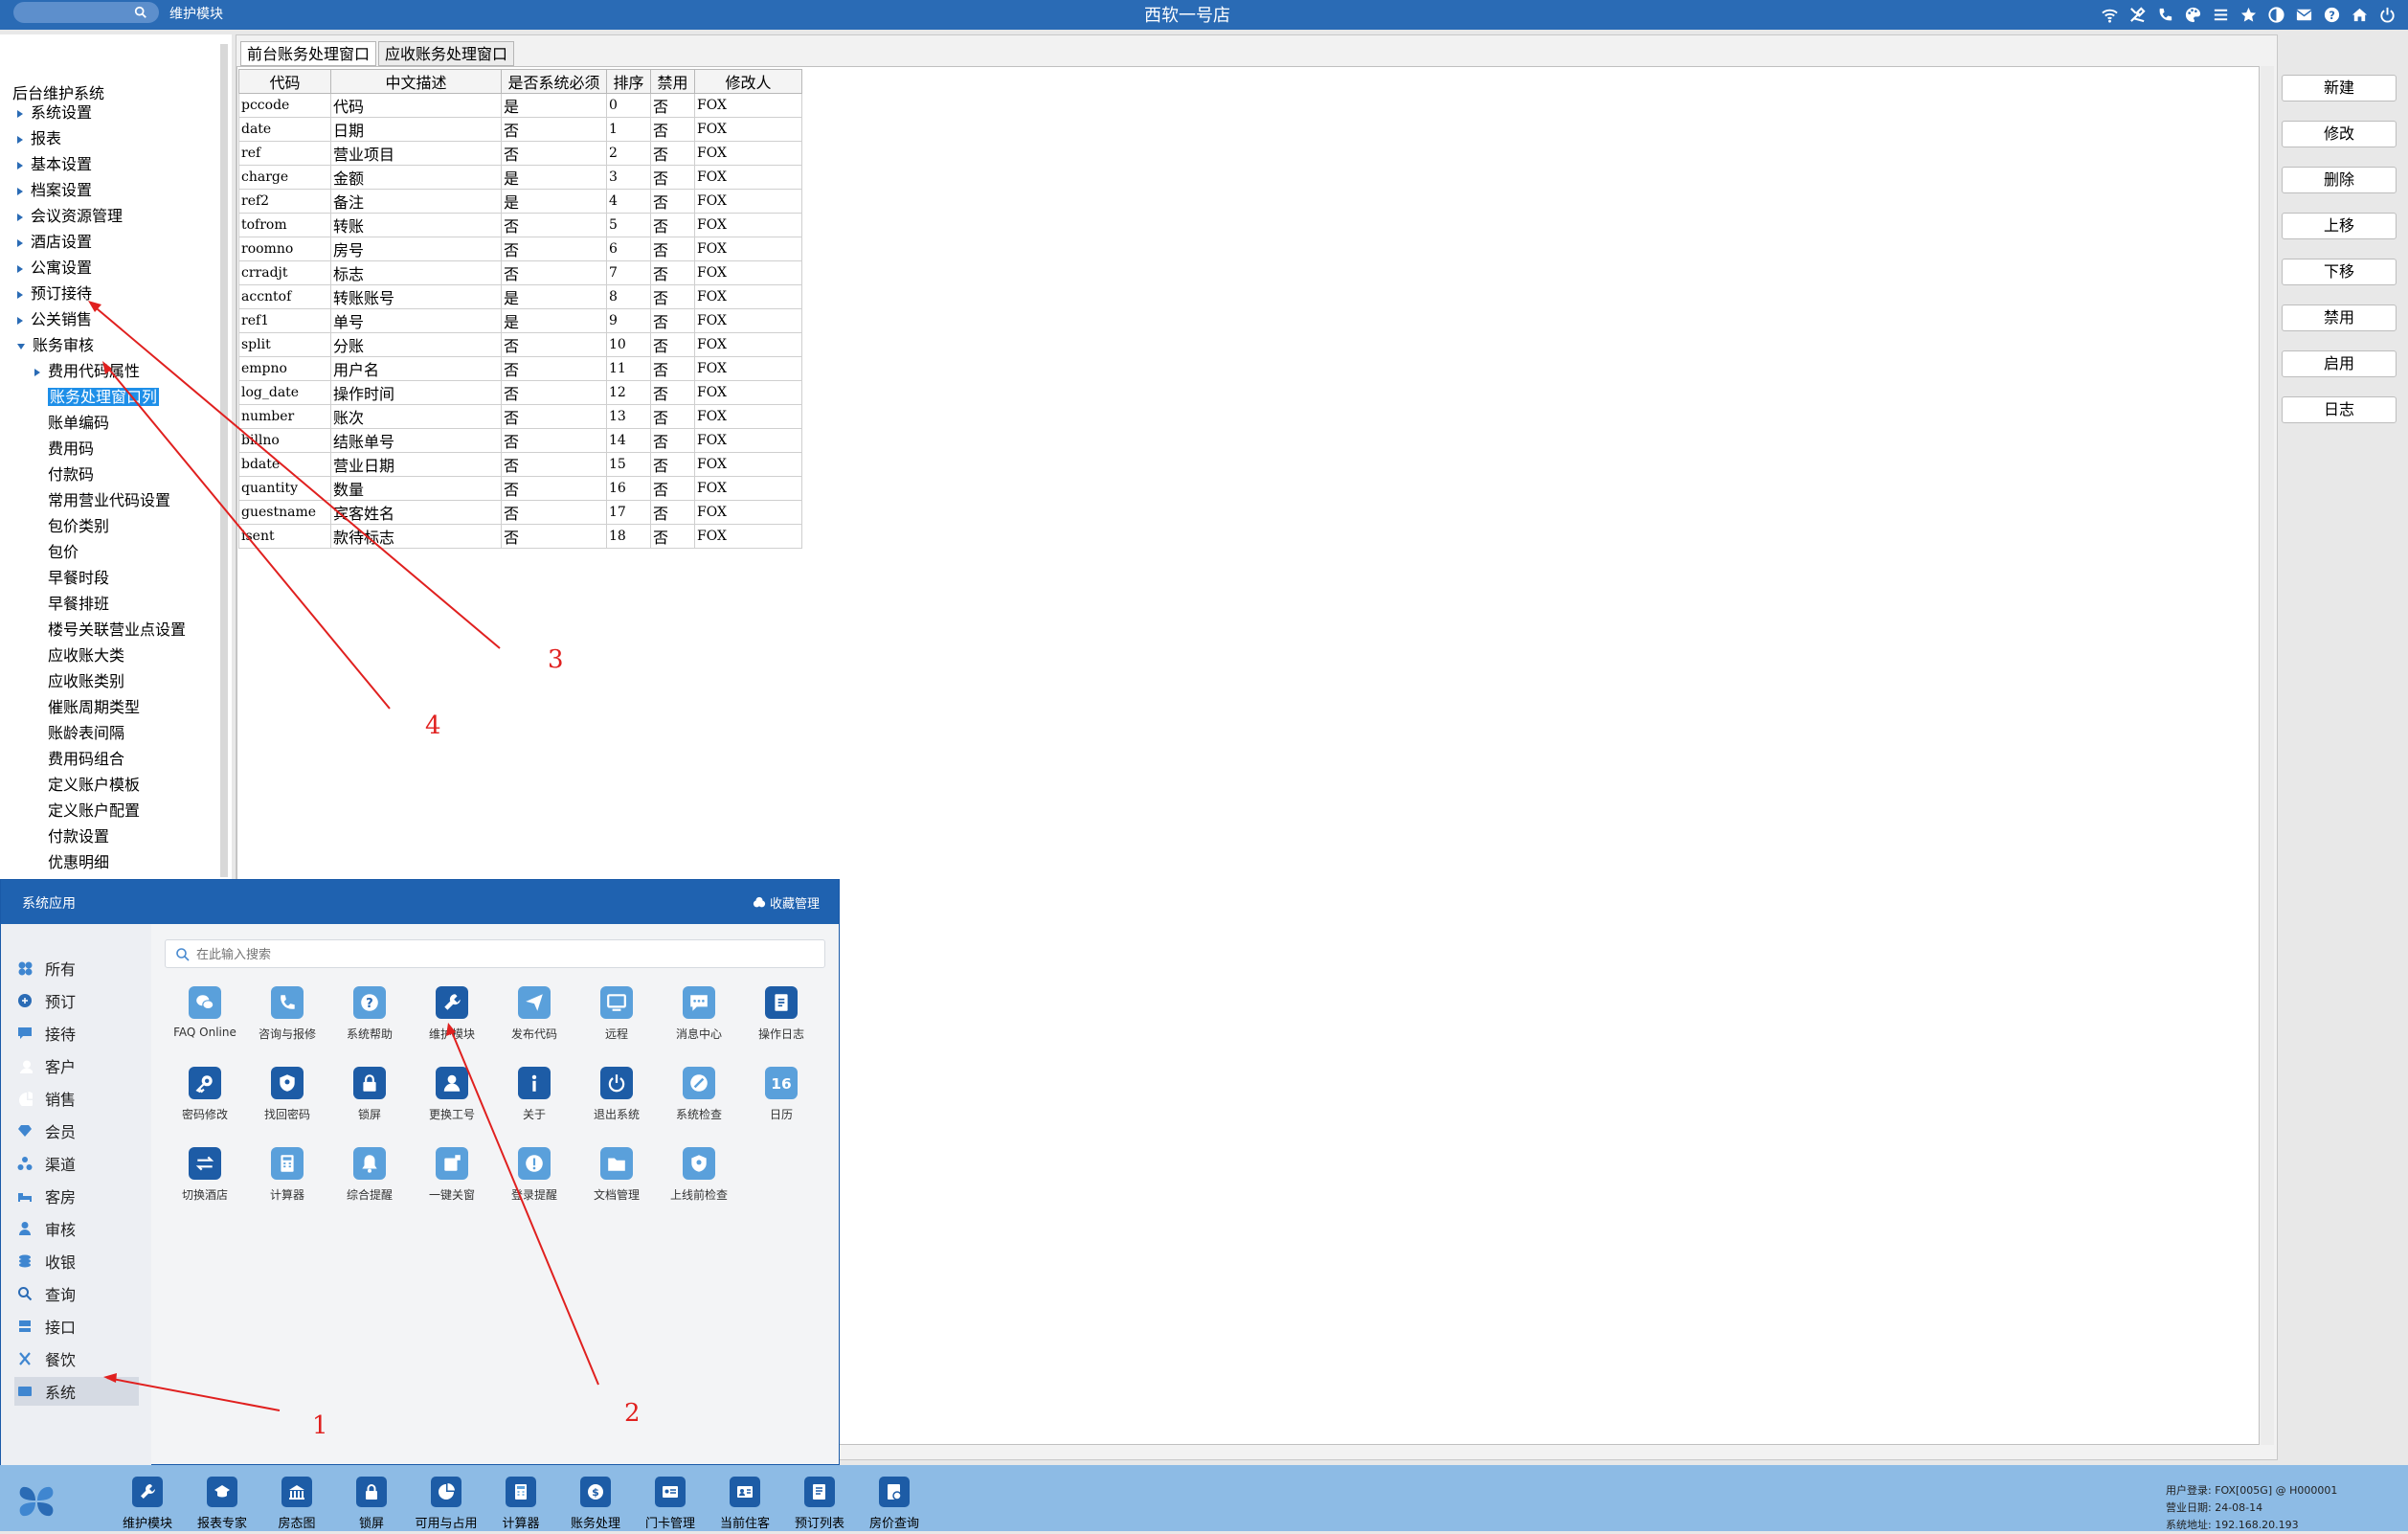 The width and height of the screenshot is (2408, 1534). I want to click on tree-item: 定义账户配置, so click(94, 811).